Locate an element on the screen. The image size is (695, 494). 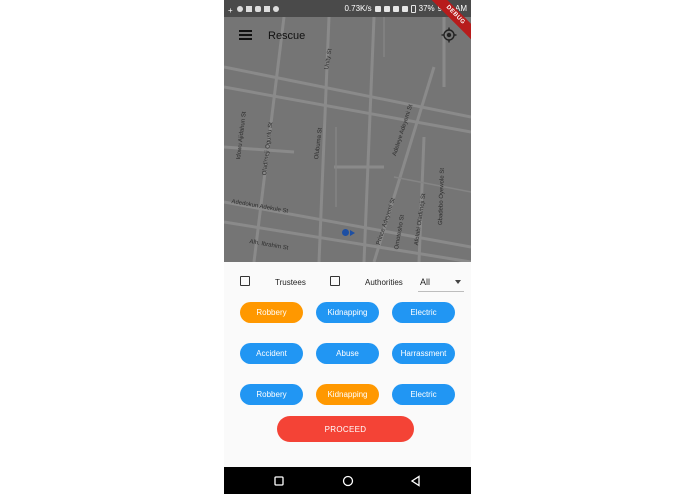
proceed-button: PROCEED is located at coordinates (345, 429).